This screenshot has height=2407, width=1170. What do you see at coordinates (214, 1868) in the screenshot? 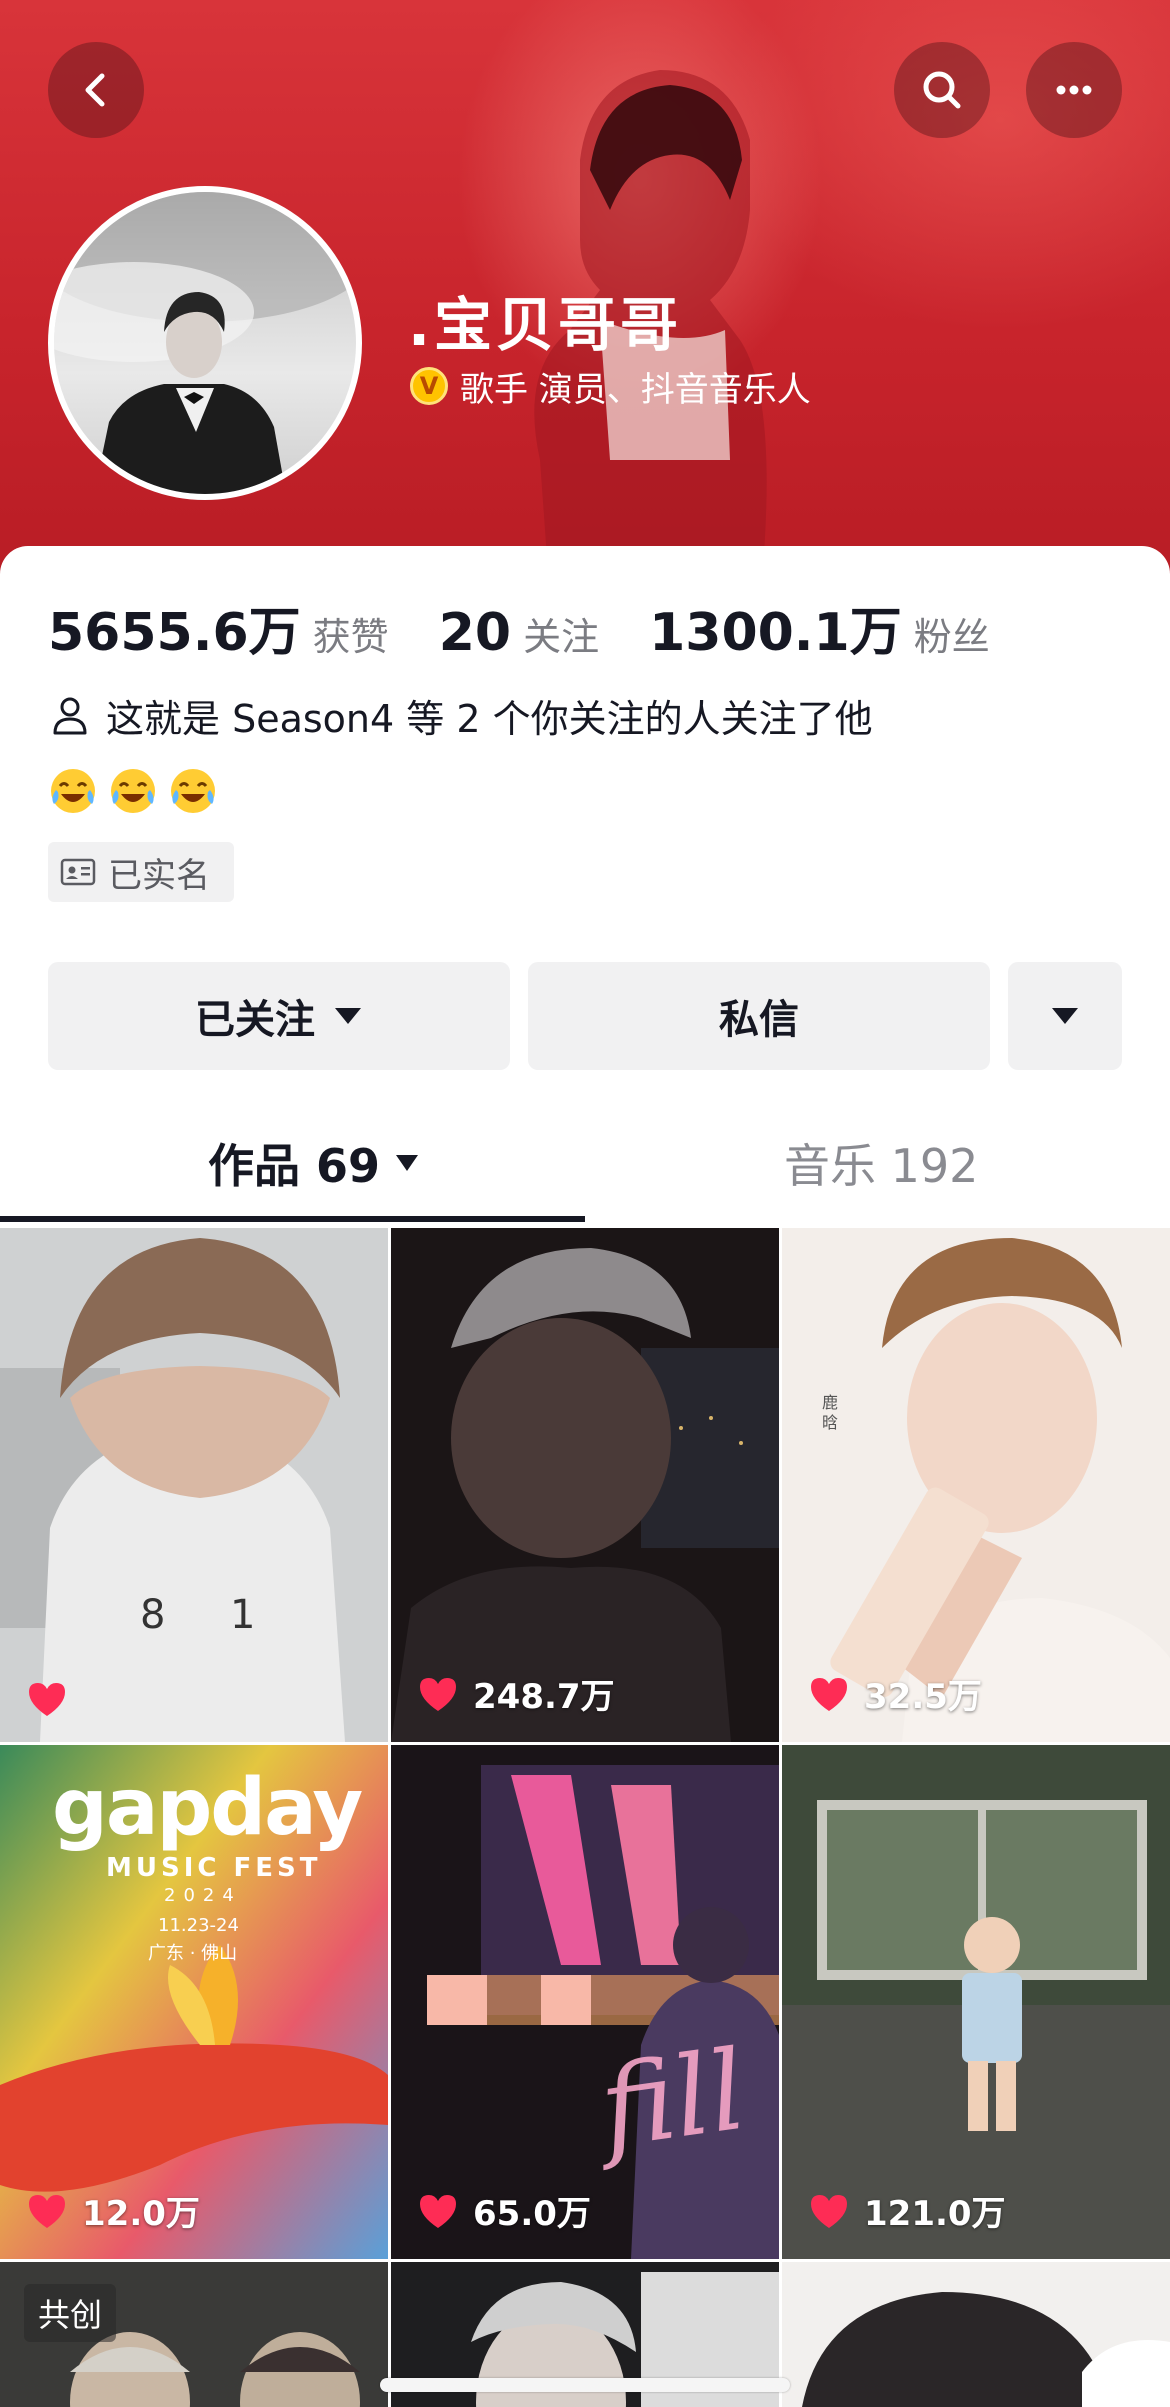
I see `poster-subtitle: MUSIC FEST` at bounding box center [214, 1868].